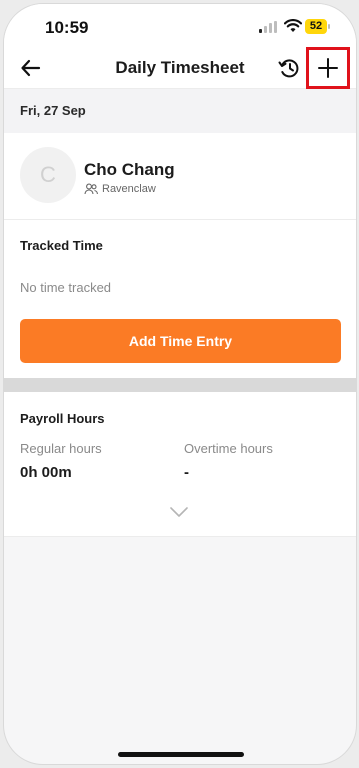 The height and width of the screenshot is (768, 359). I want to click on regular-hours-label: Regular hours, so click(61, 448).